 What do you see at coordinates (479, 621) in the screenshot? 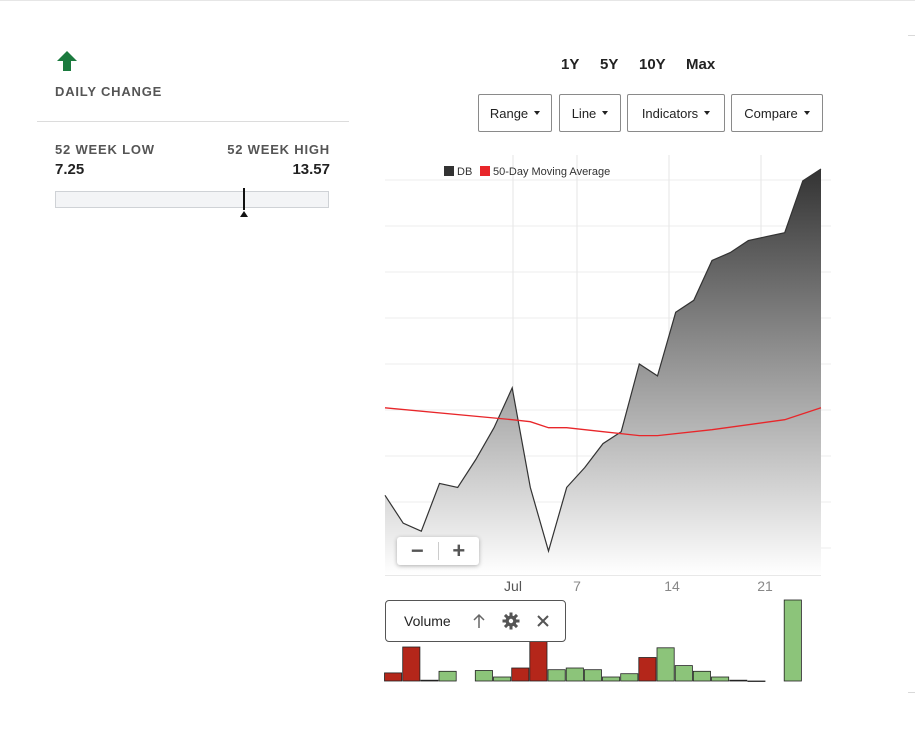
I see `arrow-up-icon` at bounding box center [479, 621].